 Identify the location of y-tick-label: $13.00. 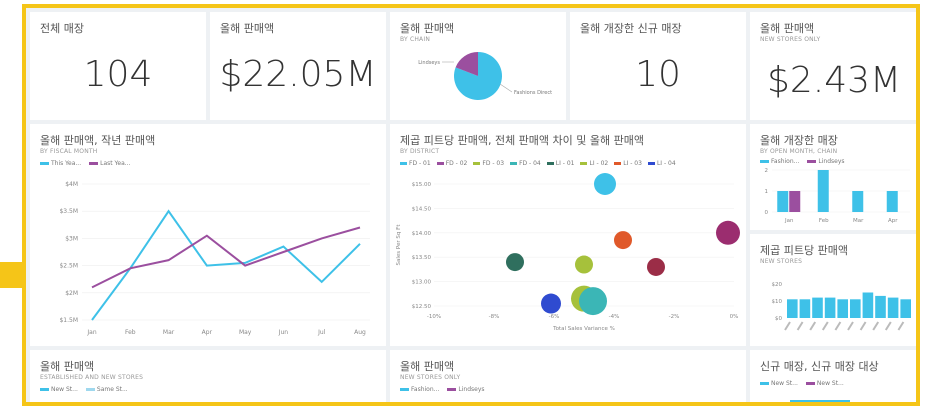
(422, 283).